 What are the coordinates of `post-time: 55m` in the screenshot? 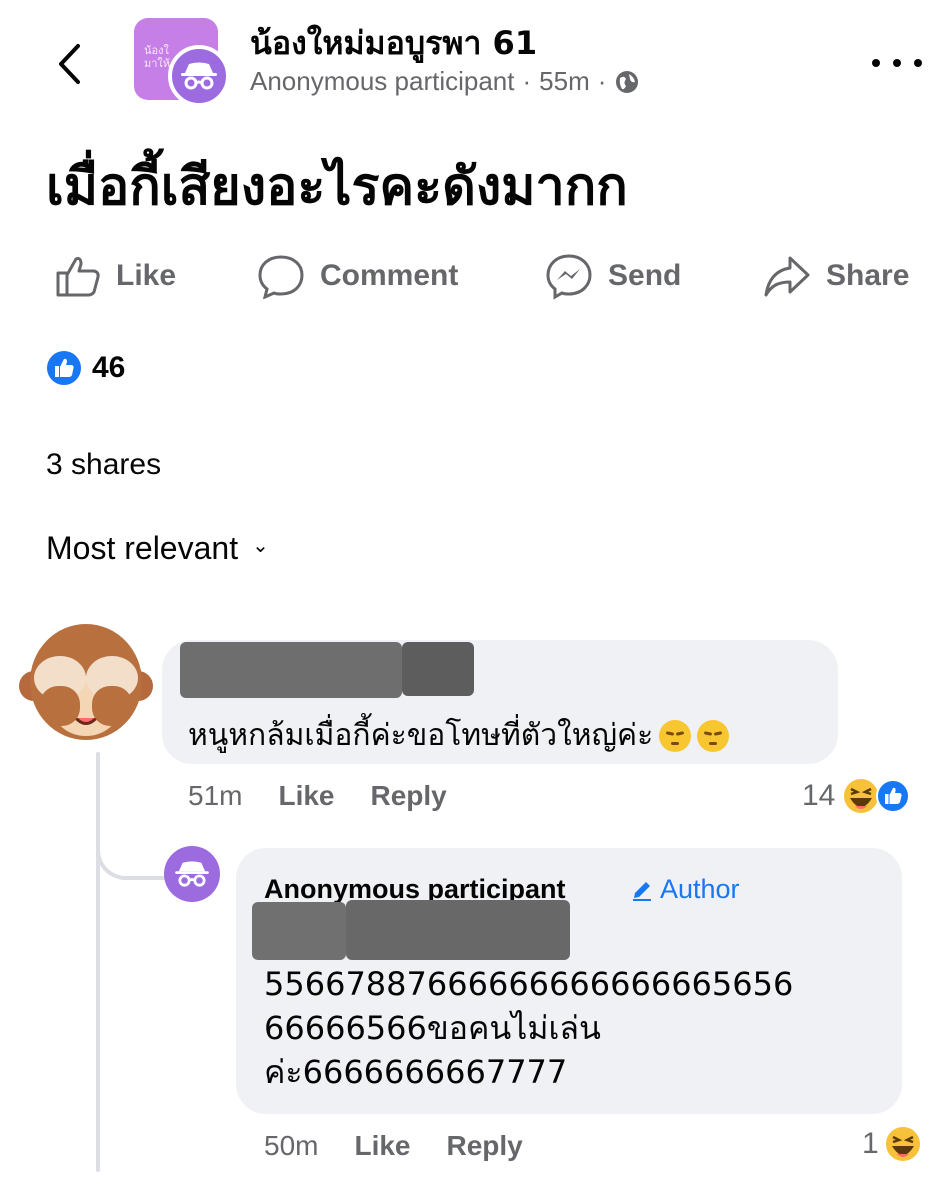 It's located at (564, 81).